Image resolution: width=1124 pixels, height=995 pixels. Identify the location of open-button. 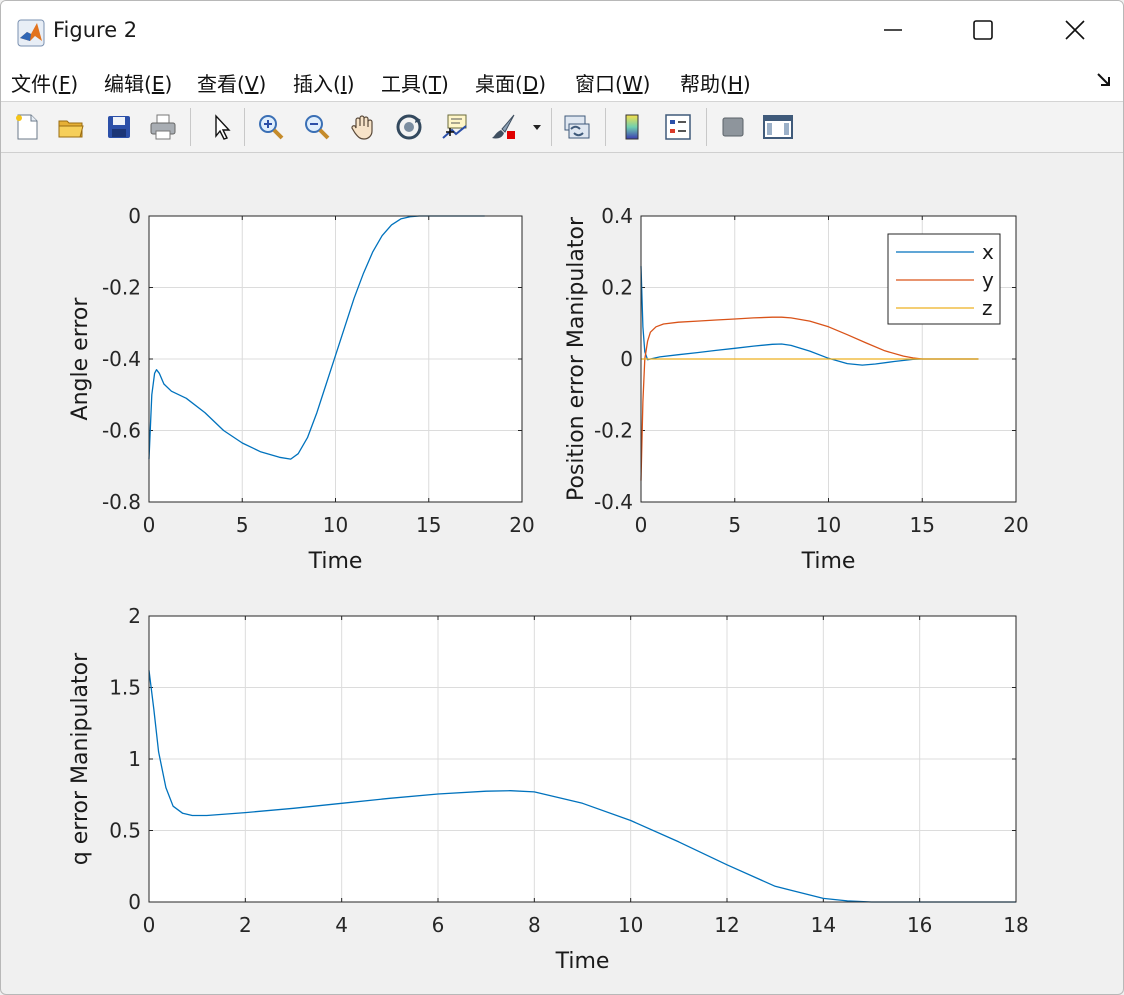
(71, 127).